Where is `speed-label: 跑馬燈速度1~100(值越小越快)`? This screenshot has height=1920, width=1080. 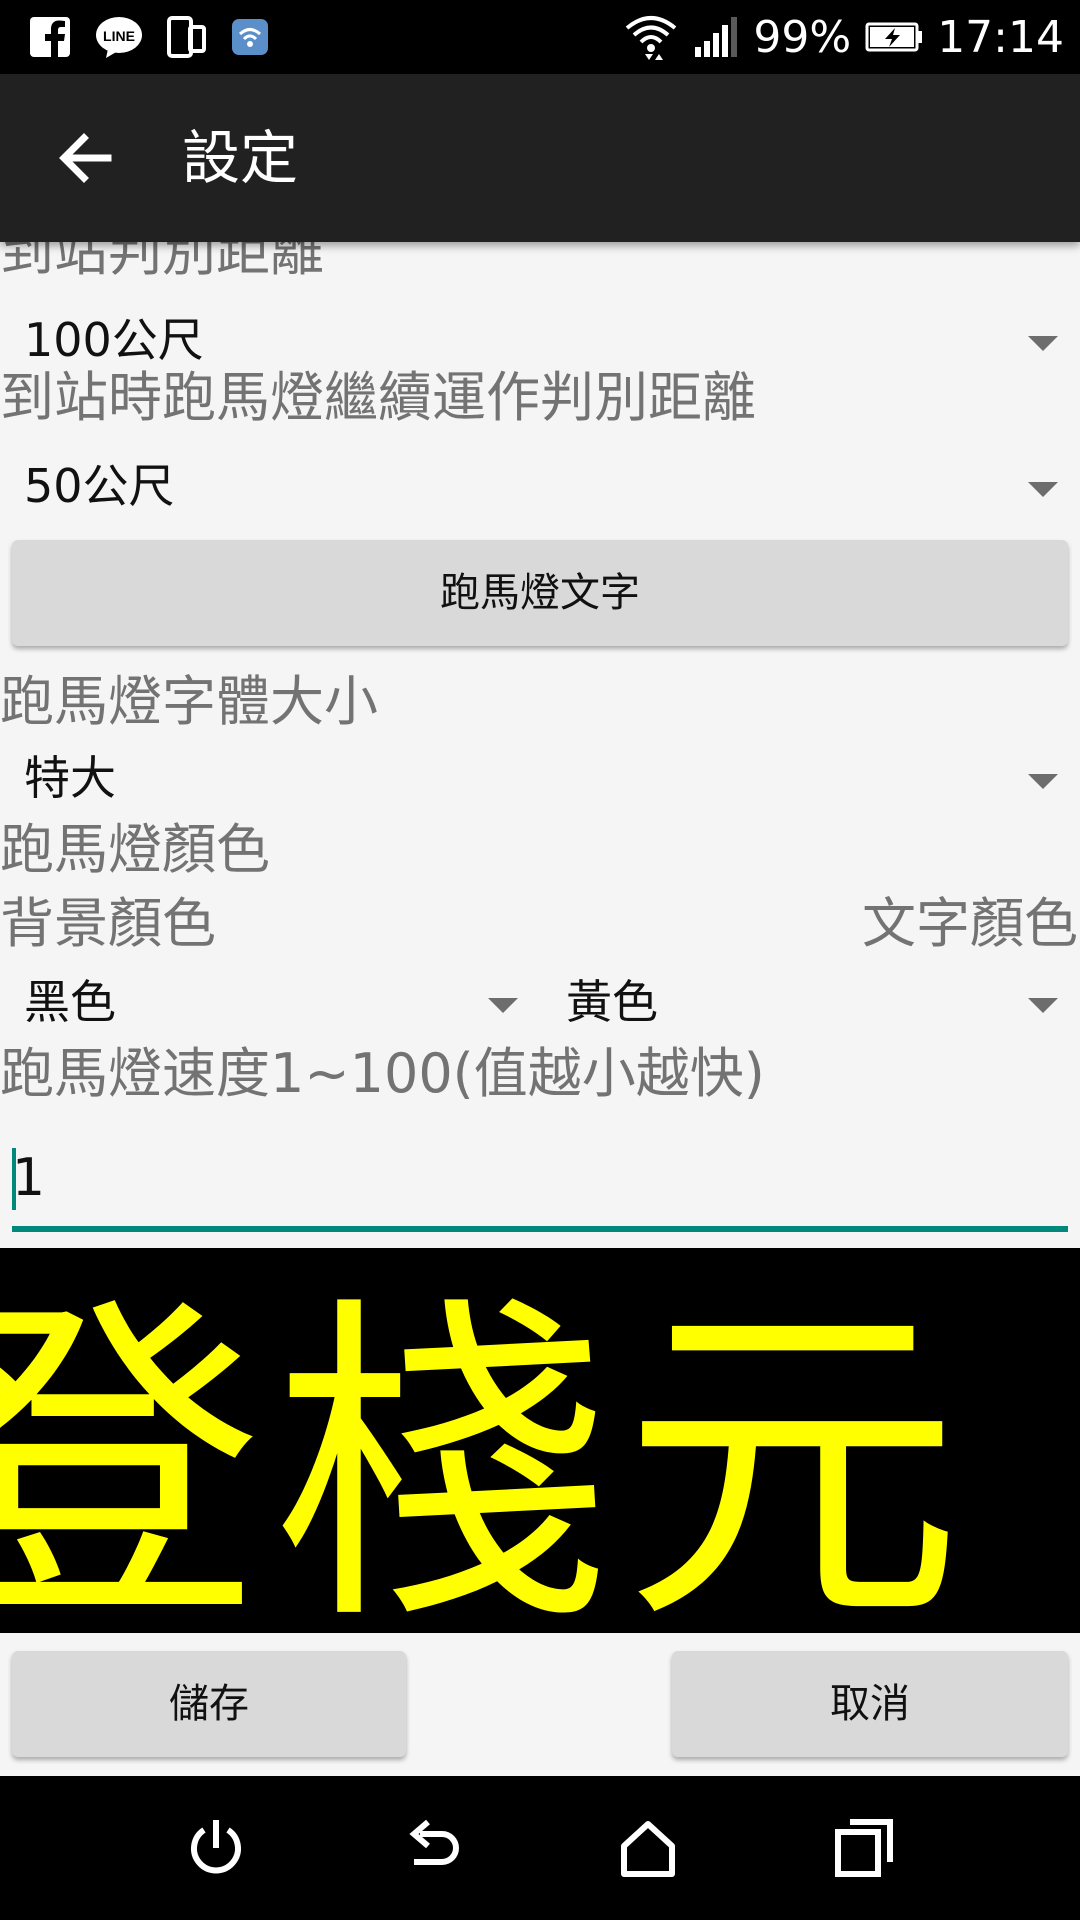 speed-label: 跑馬燈速度1~100(值越小越快) is located at coordinates (382, 1073).